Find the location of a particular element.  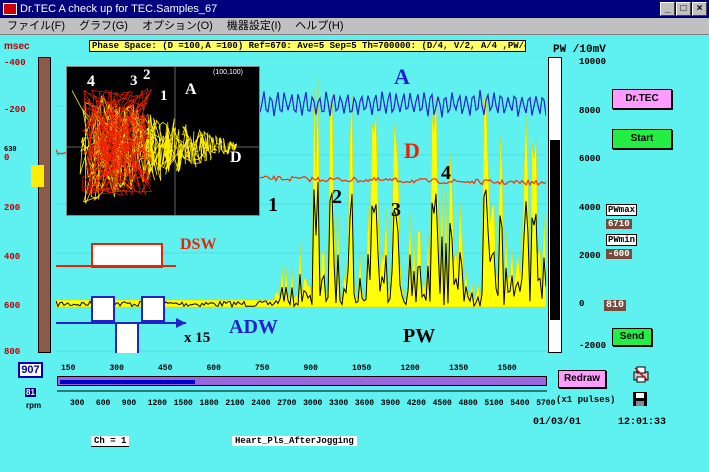

left-level-marker is located at coordinates (37, 176).